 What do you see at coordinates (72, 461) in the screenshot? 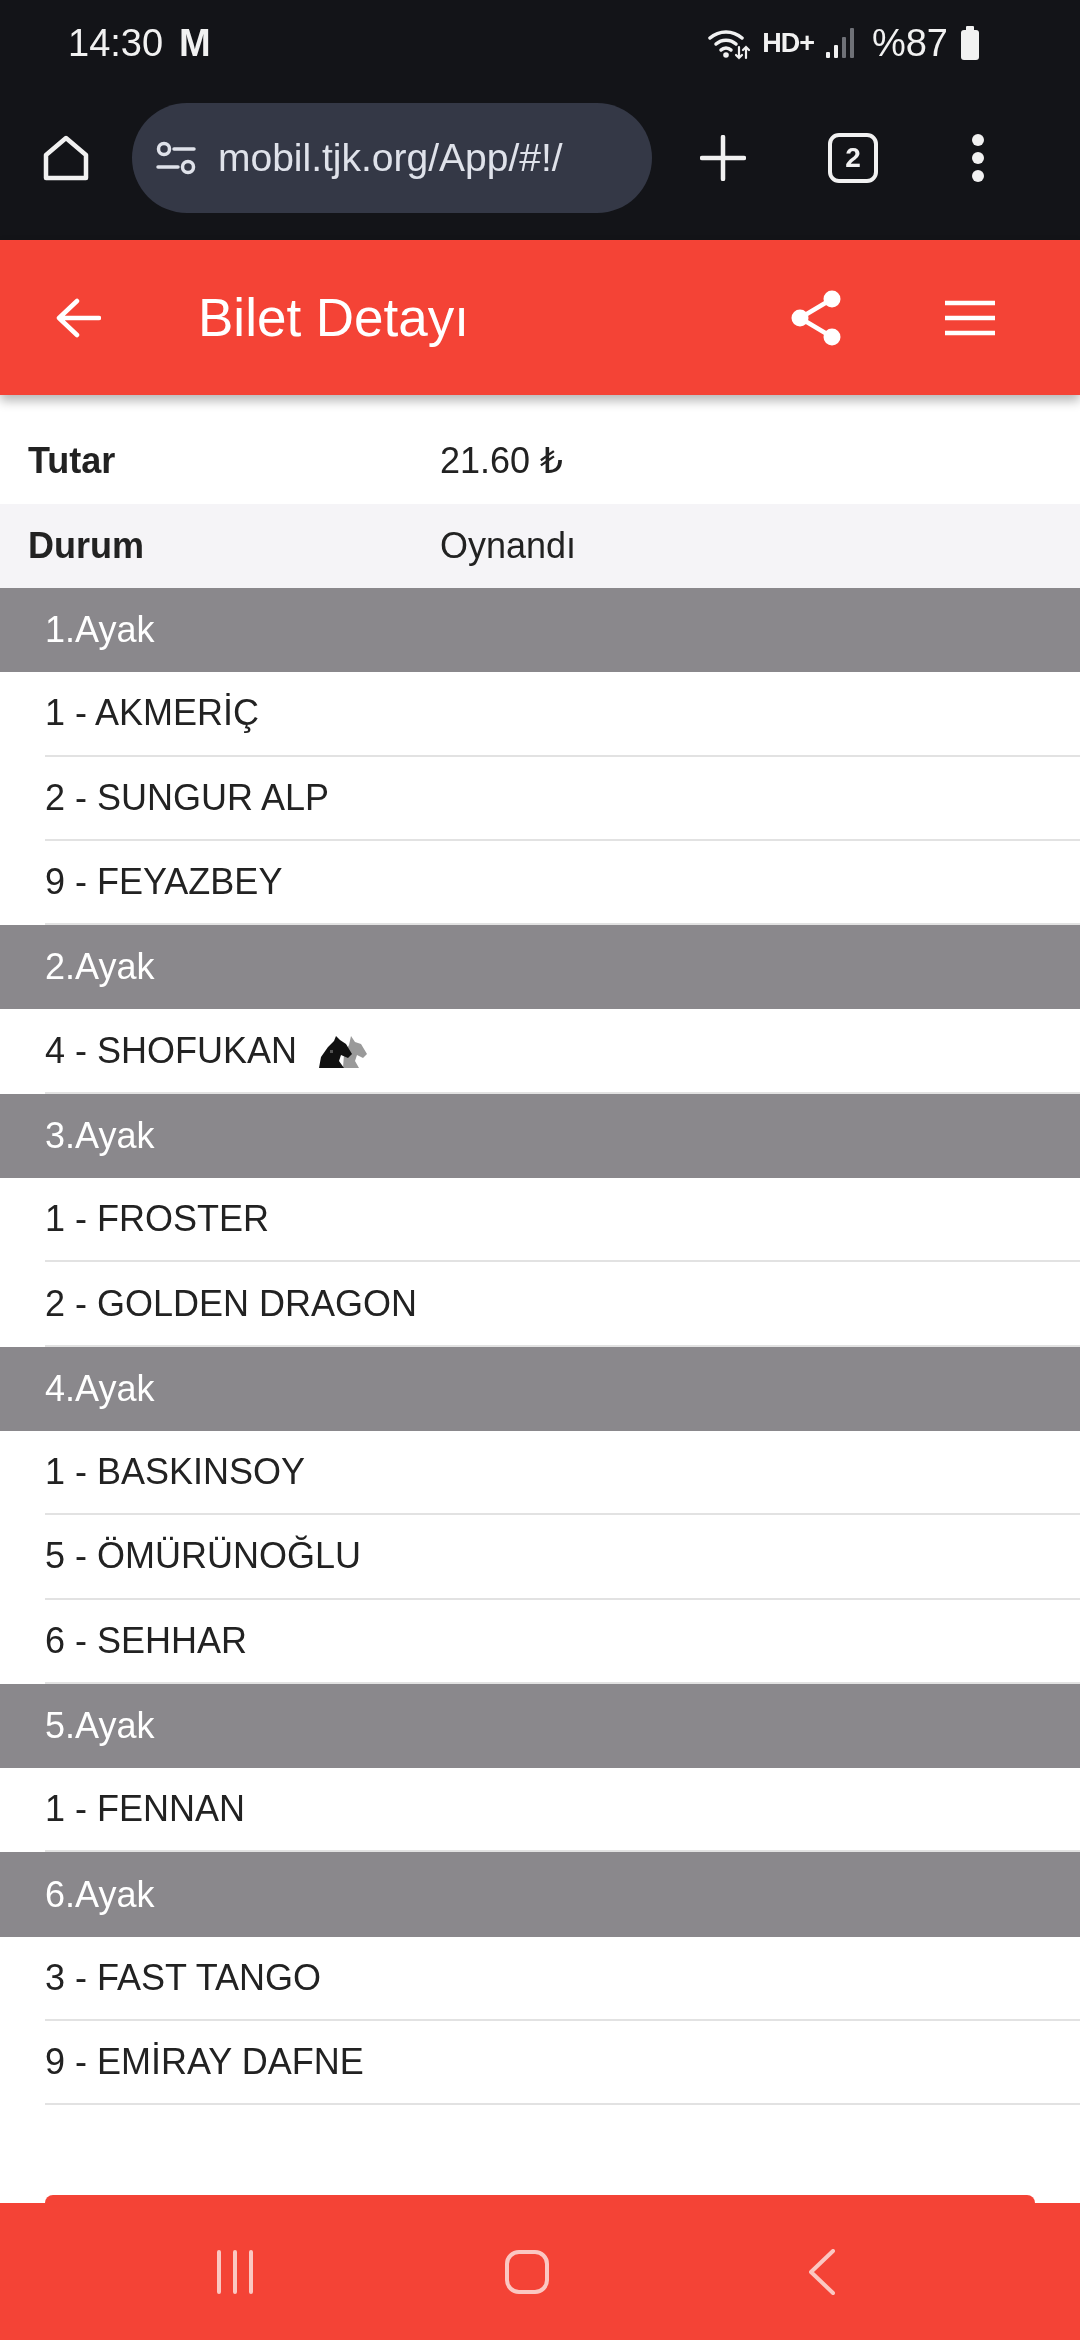
I see `detail-label: Tutar` at bounding box center [72, 461].